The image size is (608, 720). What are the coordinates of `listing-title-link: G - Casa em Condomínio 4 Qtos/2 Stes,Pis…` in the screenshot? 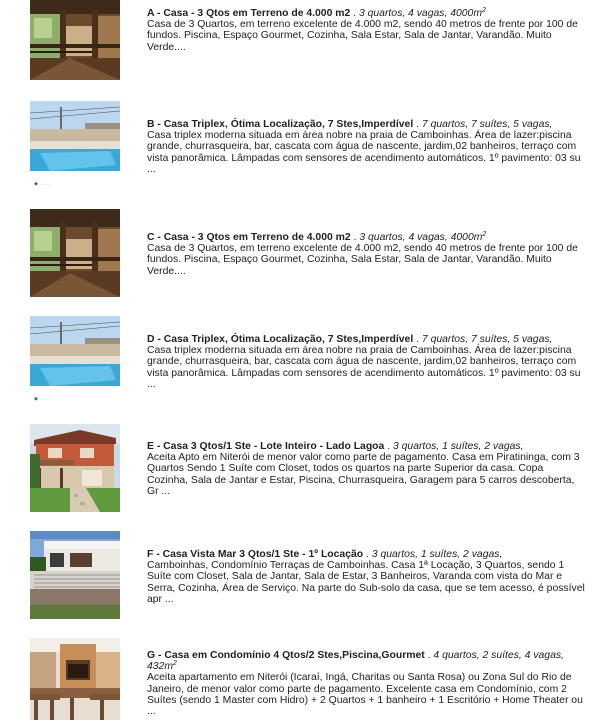 It's located at (286, 655).